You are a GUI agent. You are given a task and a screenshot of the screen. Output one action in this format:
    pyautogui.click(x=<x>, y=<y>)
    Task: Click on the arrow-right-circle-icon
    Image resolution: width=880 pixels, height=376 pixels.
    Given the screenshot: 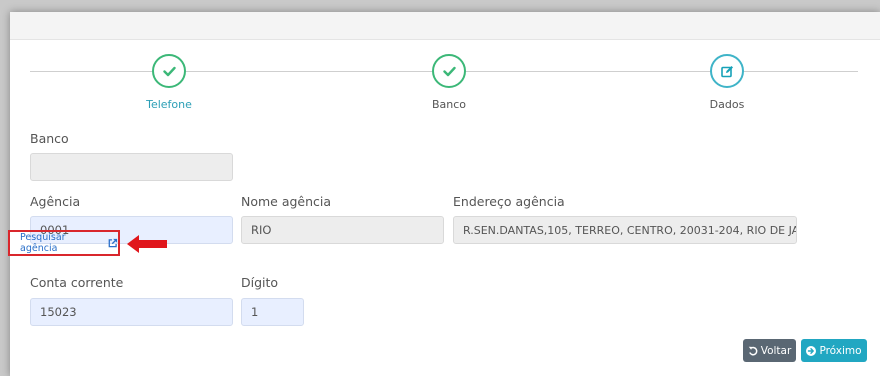 What is the action you would take?
    pyautogui.click(x=811, y=350)
    